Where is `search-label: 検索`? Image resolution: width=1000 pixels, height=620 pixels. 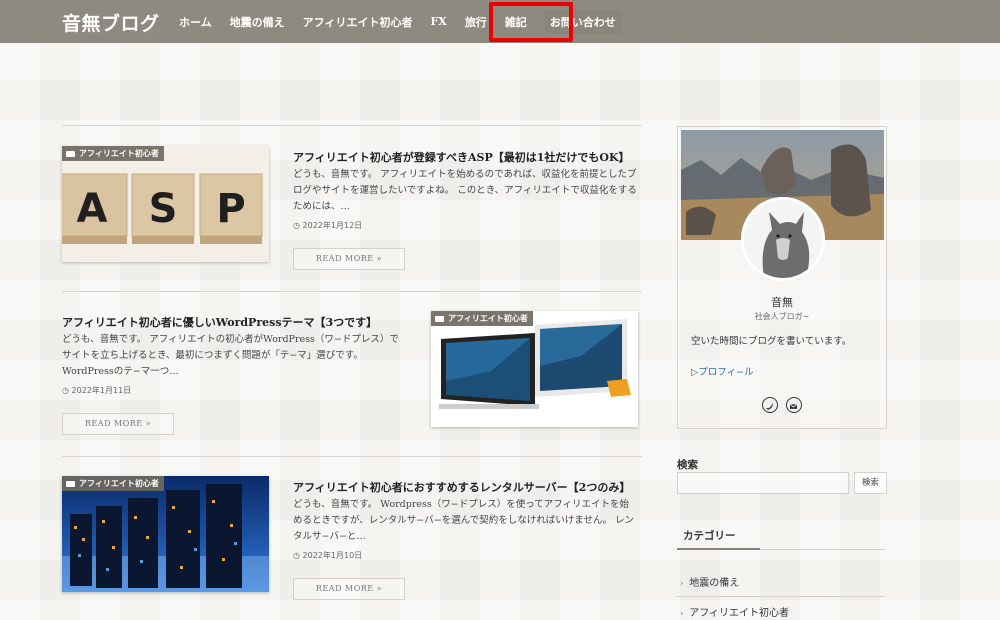
search-label: 検索 is located at coordinates (687, 465).